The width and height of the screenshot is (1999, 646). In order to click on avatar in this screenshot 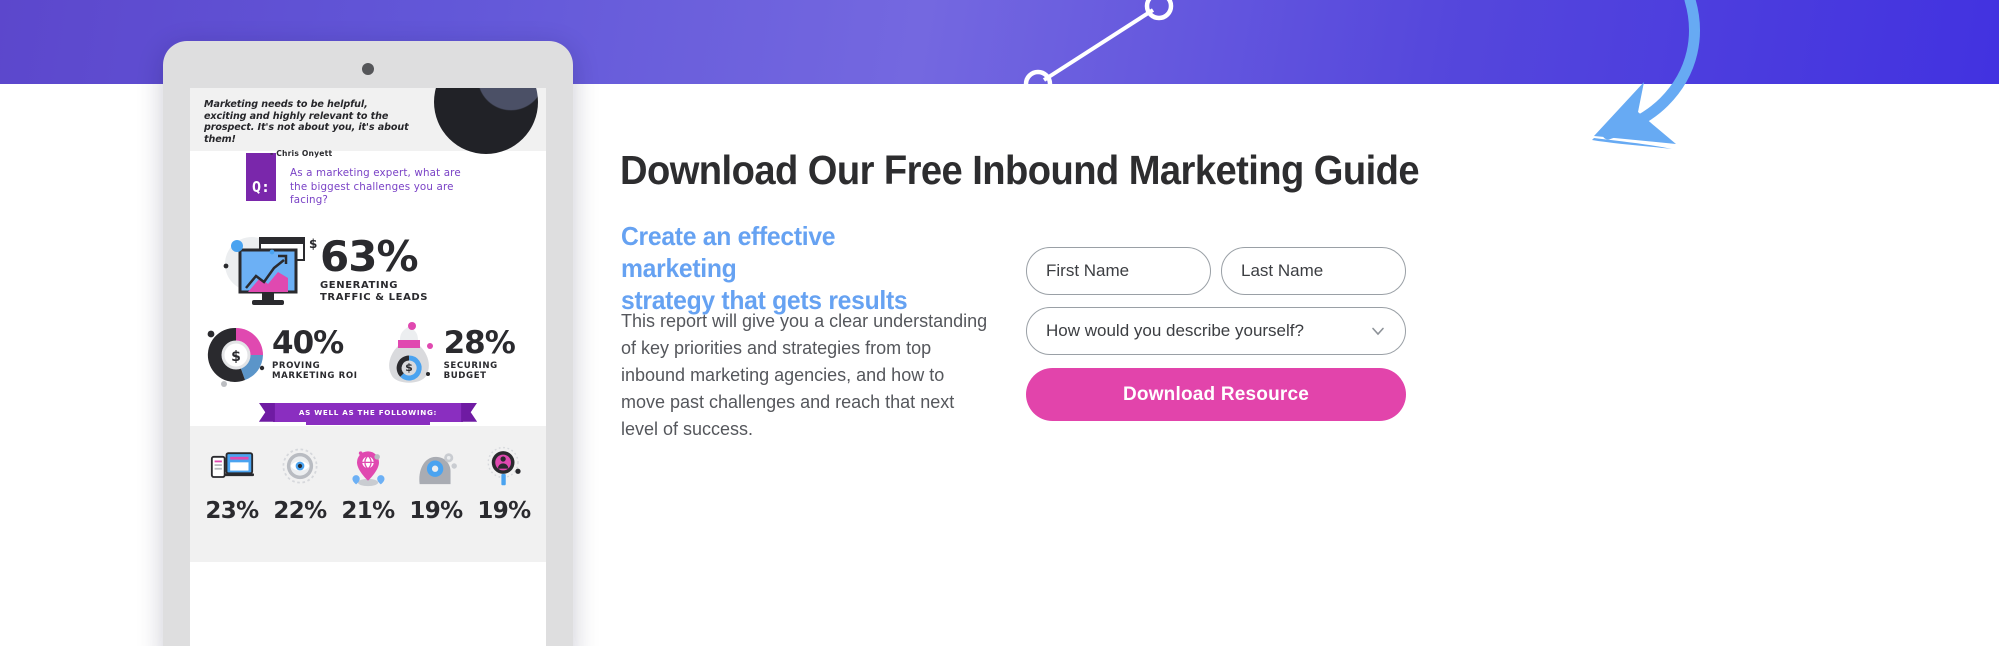, I will do `click(486, 121)`.